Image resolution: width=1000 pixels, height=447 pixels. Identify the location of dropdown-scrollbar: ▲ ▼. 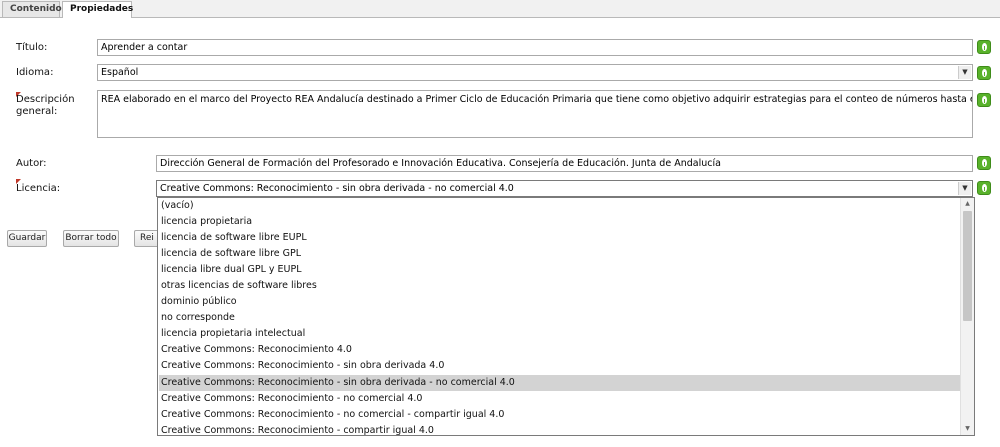
(967, 316).